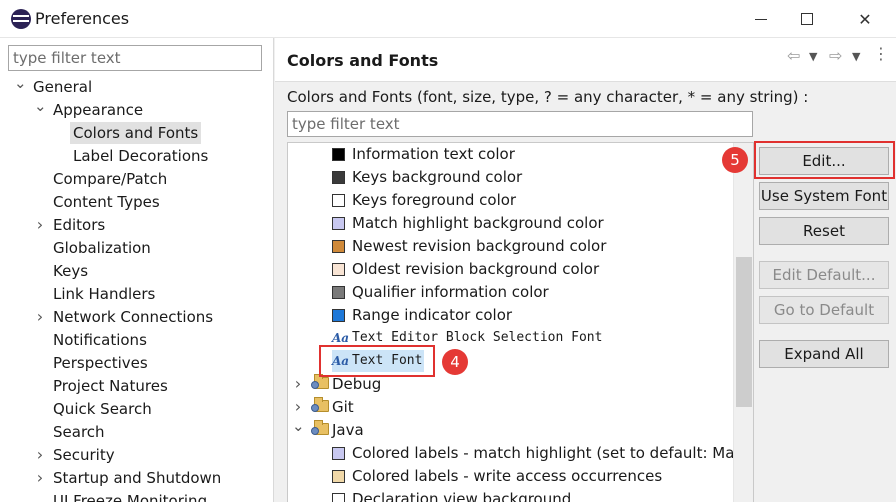 The height and width of the screenshot is (502, 896). Describe the element at coordinates (79, 225) in the screenshot. I see `tree-item-label: Editors` at that location.